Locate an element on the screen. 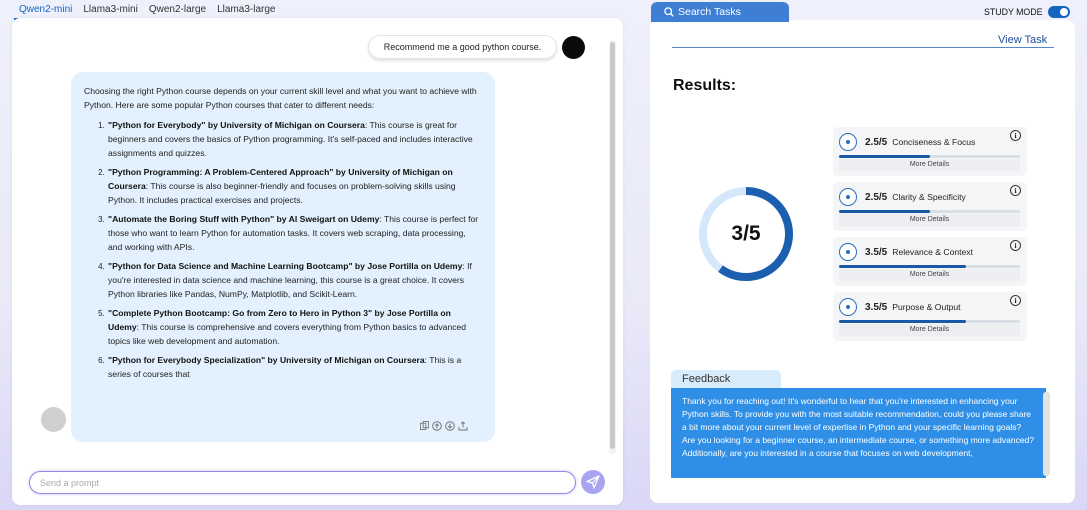  metric-card-relevance: 3.5/5 Relevance & Context i More Details is located at coordinates (930, 261).